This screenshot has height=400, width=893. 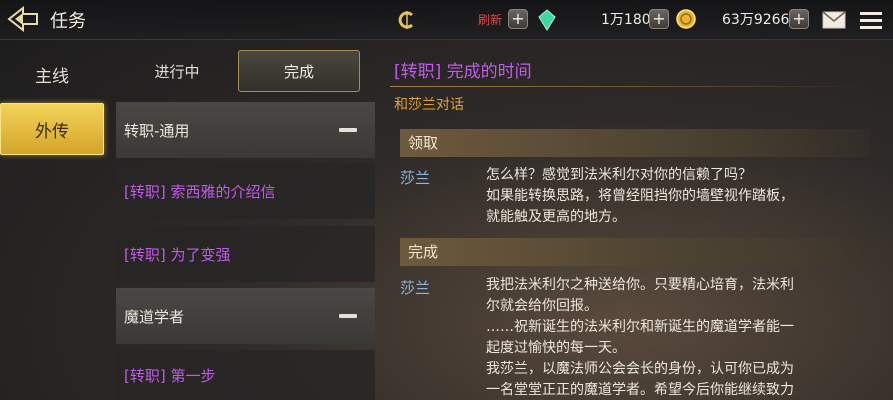 I want to click on dialog-line: 如果能转换思路，将曾经阻挡你的墙壁视作踏板，, so click(x=640, y=196).